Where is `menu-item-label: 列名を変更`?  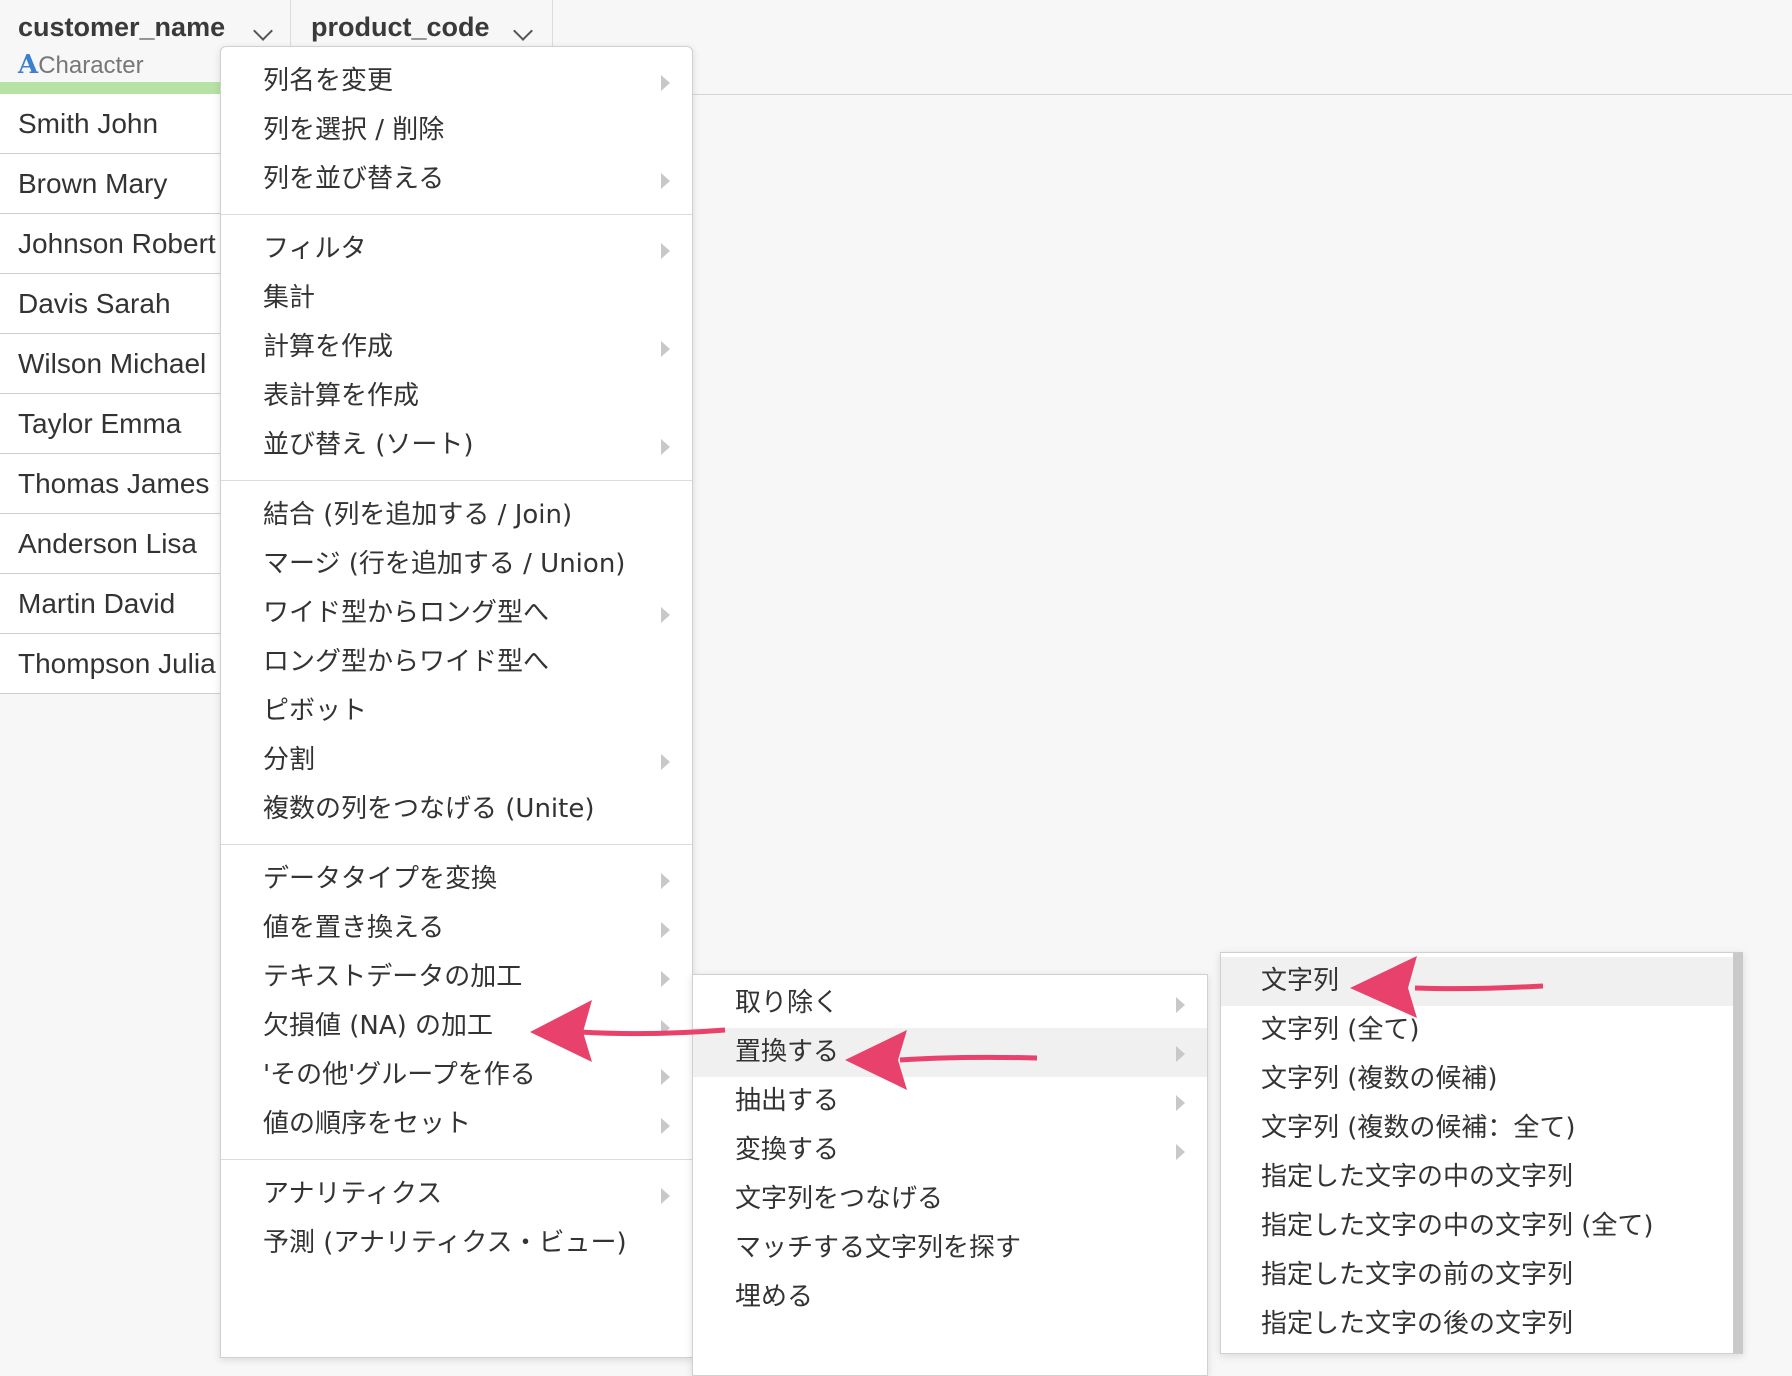 menu-item-label: 列名を変更 is located at coordinates (328, 81).